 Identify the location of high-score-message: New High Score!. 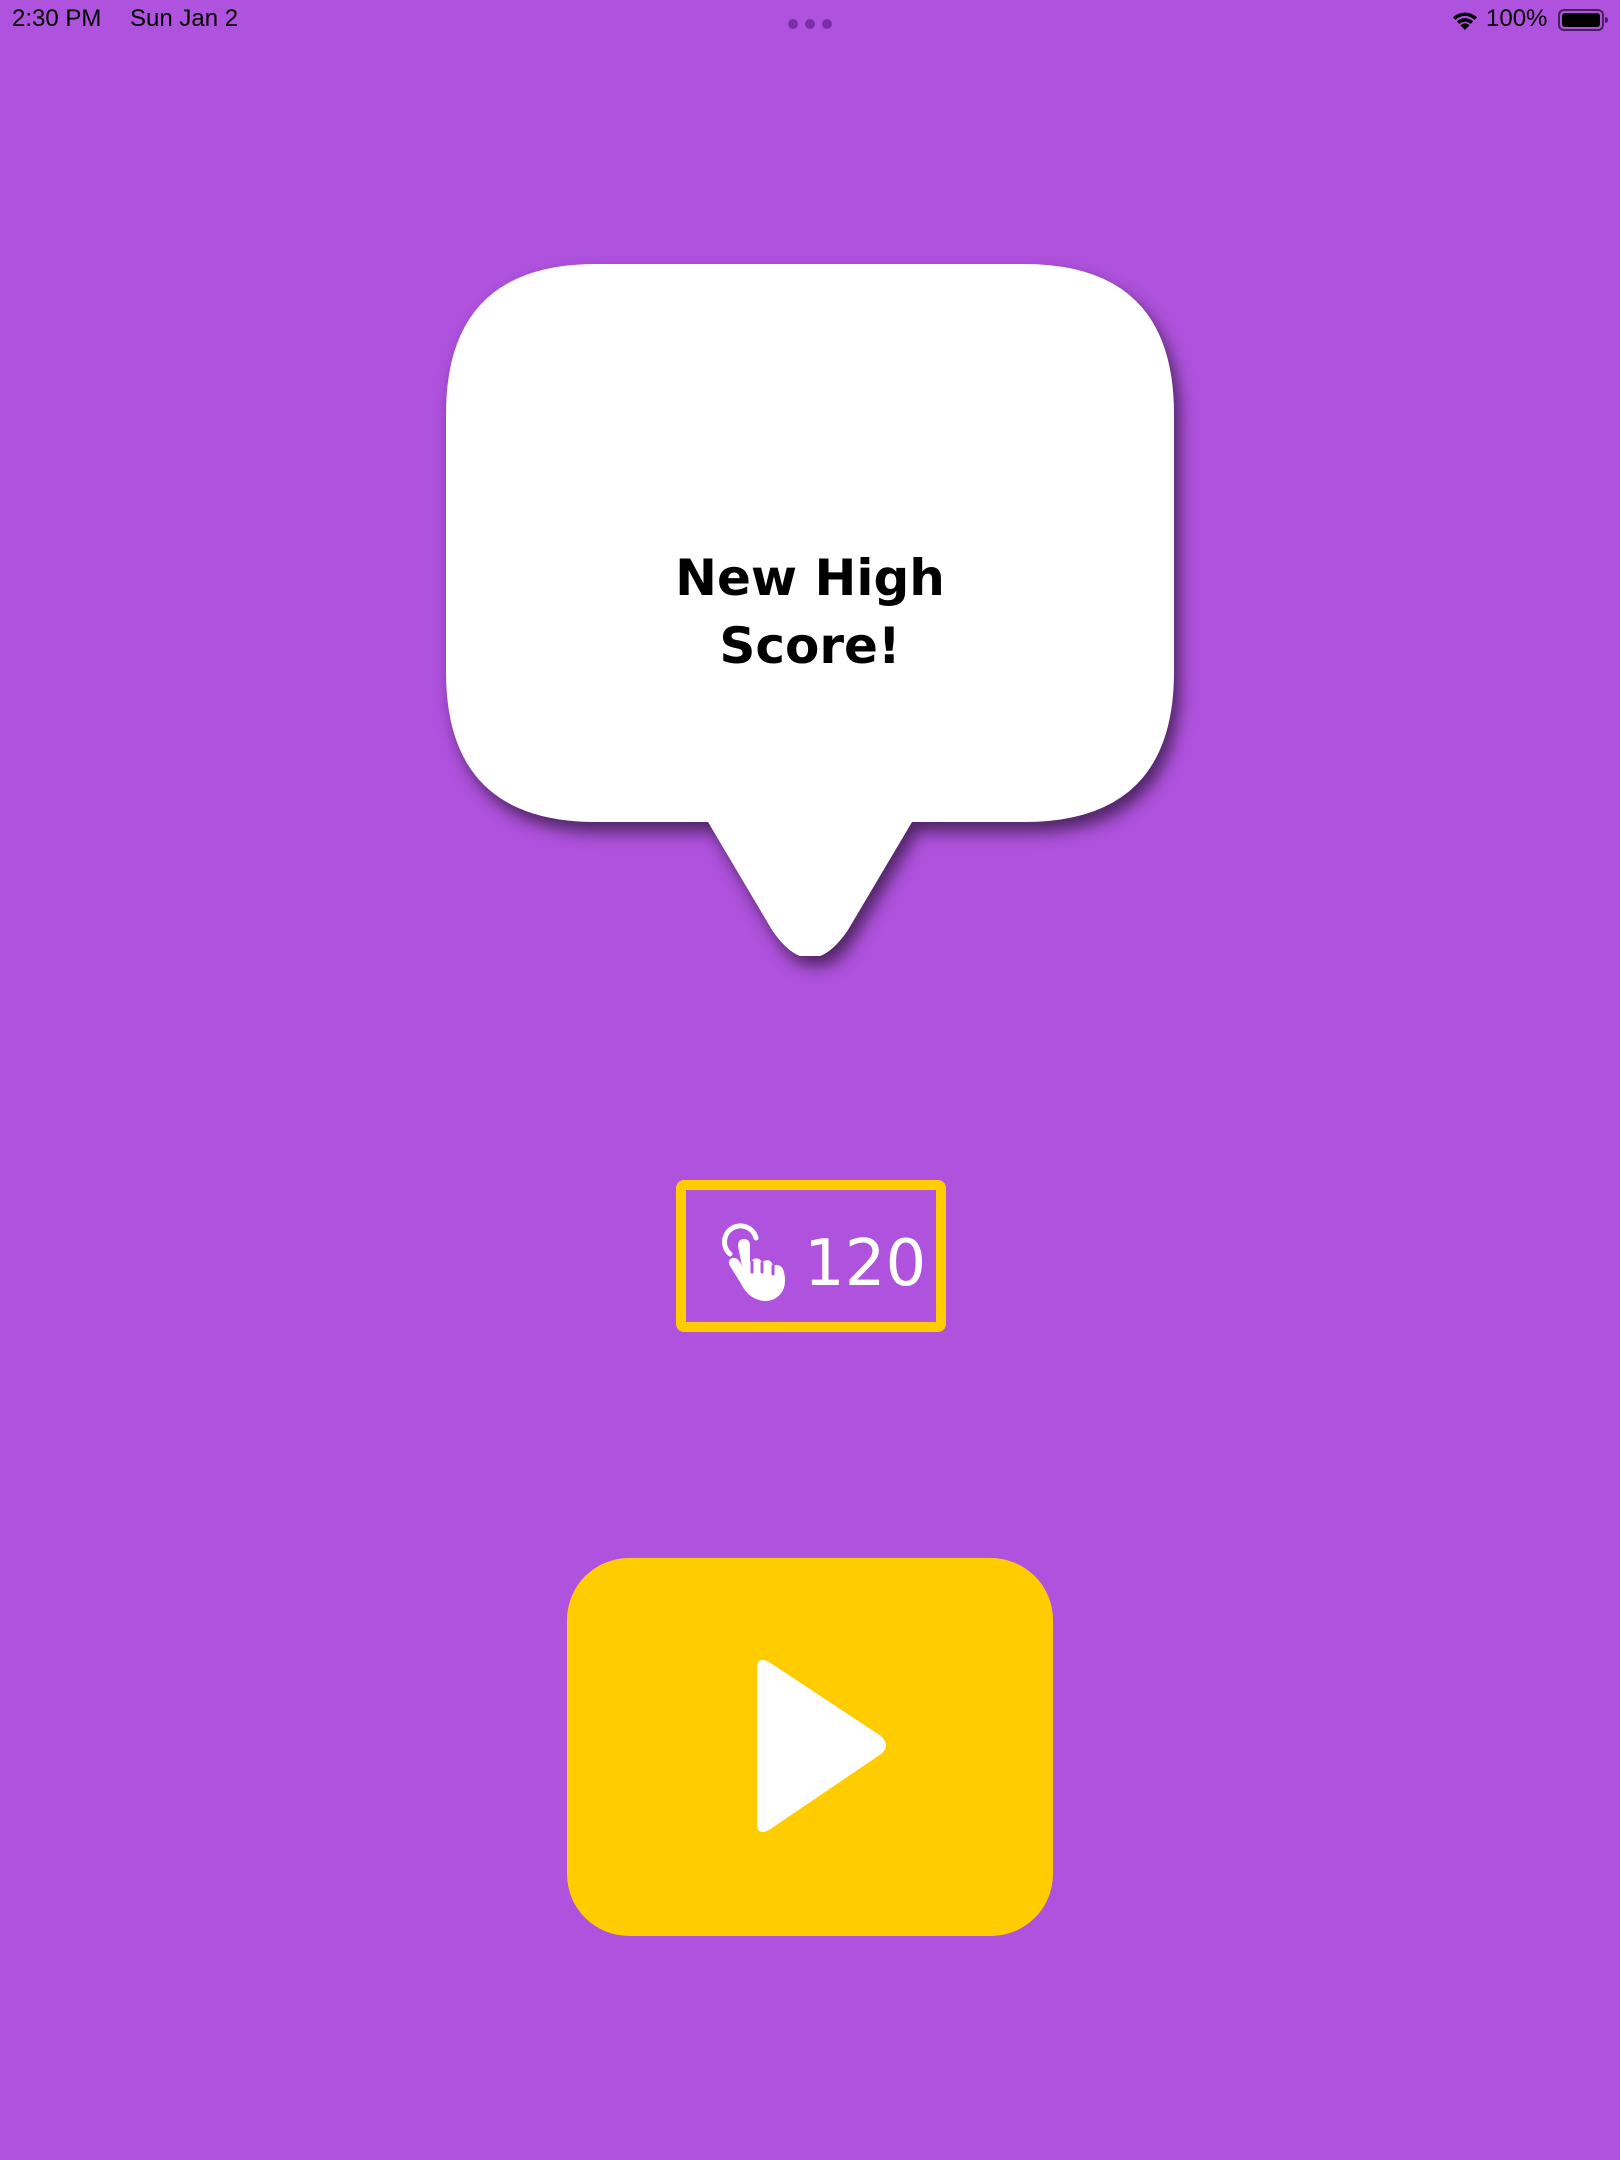
(810, 612).